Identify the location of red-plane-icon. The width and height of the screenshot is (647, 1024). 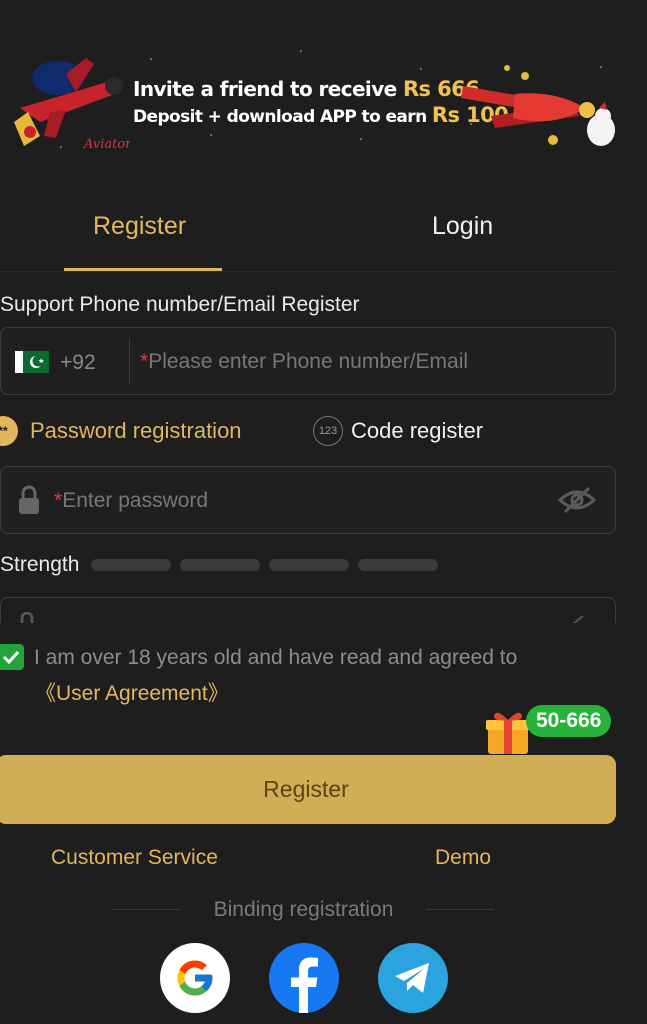
(538, 105).